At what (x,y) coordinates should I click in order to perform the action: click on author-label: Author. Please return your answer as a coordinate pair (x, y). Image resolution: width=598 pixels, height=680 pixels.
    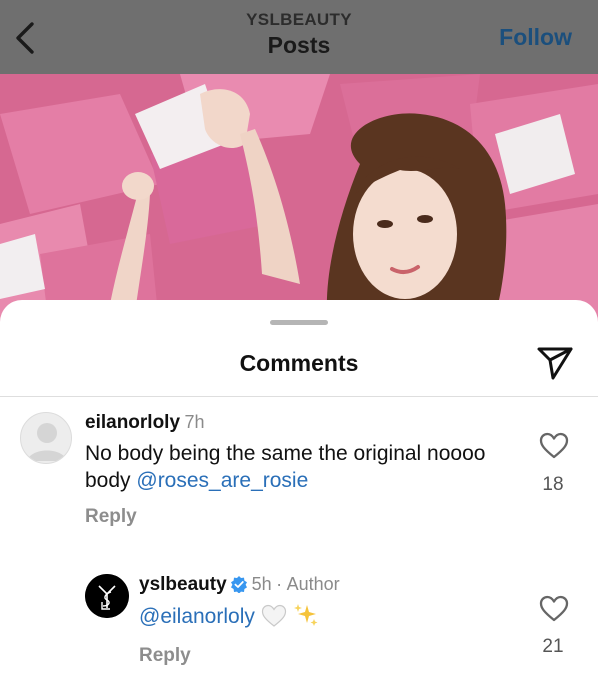
    Looking at the image, I should click on (313, 584).